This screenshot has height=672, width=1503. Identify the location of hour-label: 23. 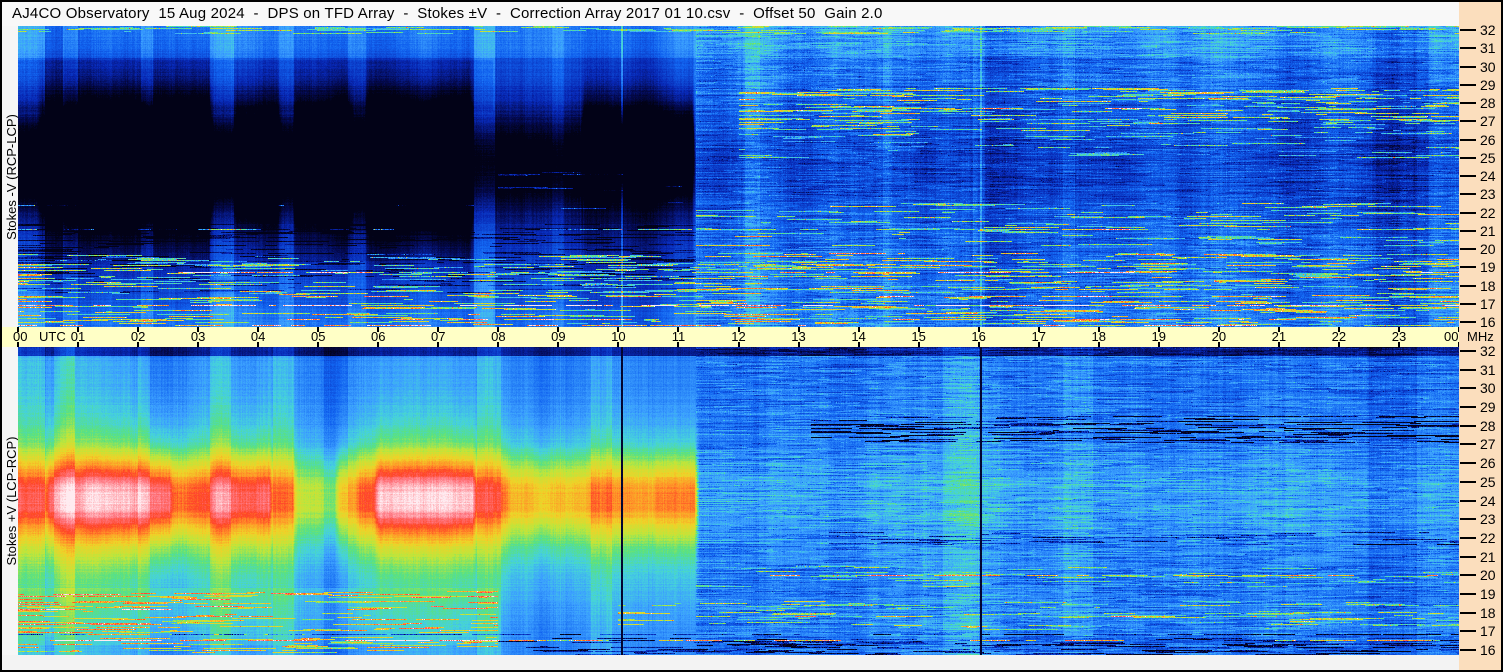
(1399, 336).